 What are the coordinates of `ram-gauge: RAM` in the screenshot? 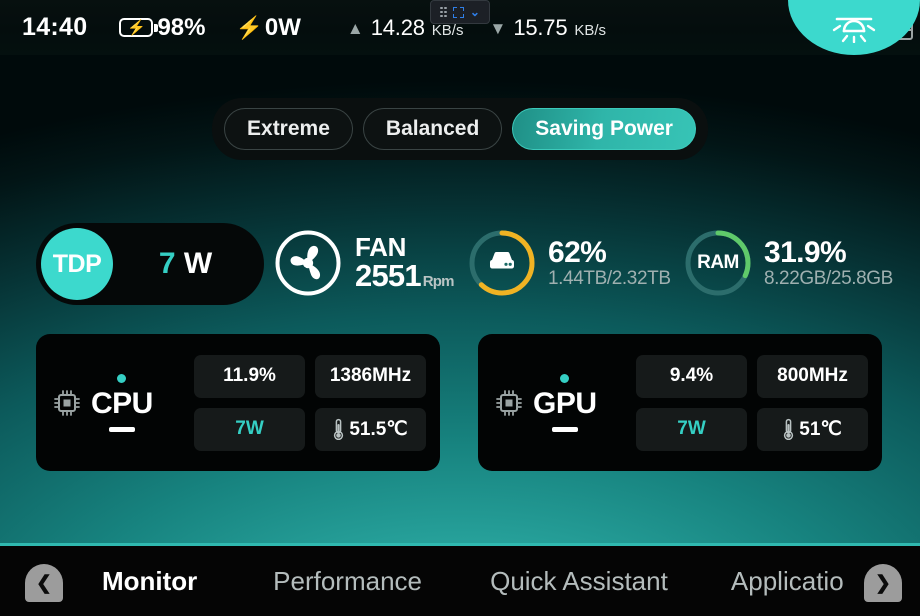 It's located at (718, 263).